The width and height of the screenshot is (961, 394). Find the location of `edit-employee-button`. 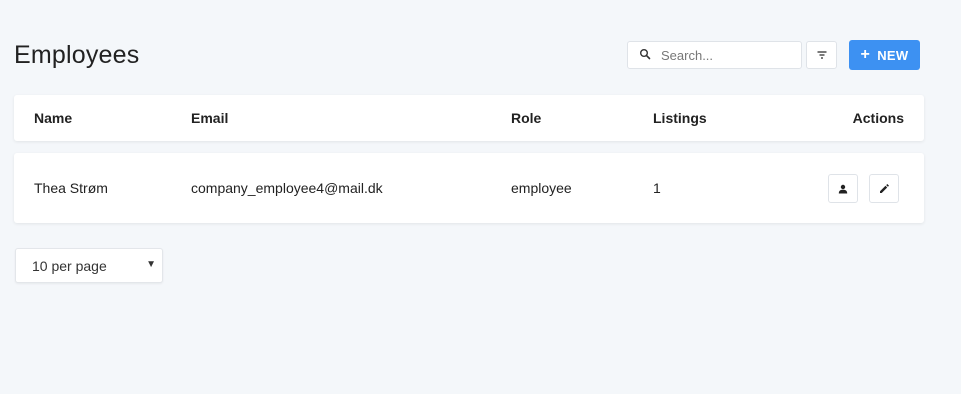

edit-employee-button is located at coordinates (884, 188).